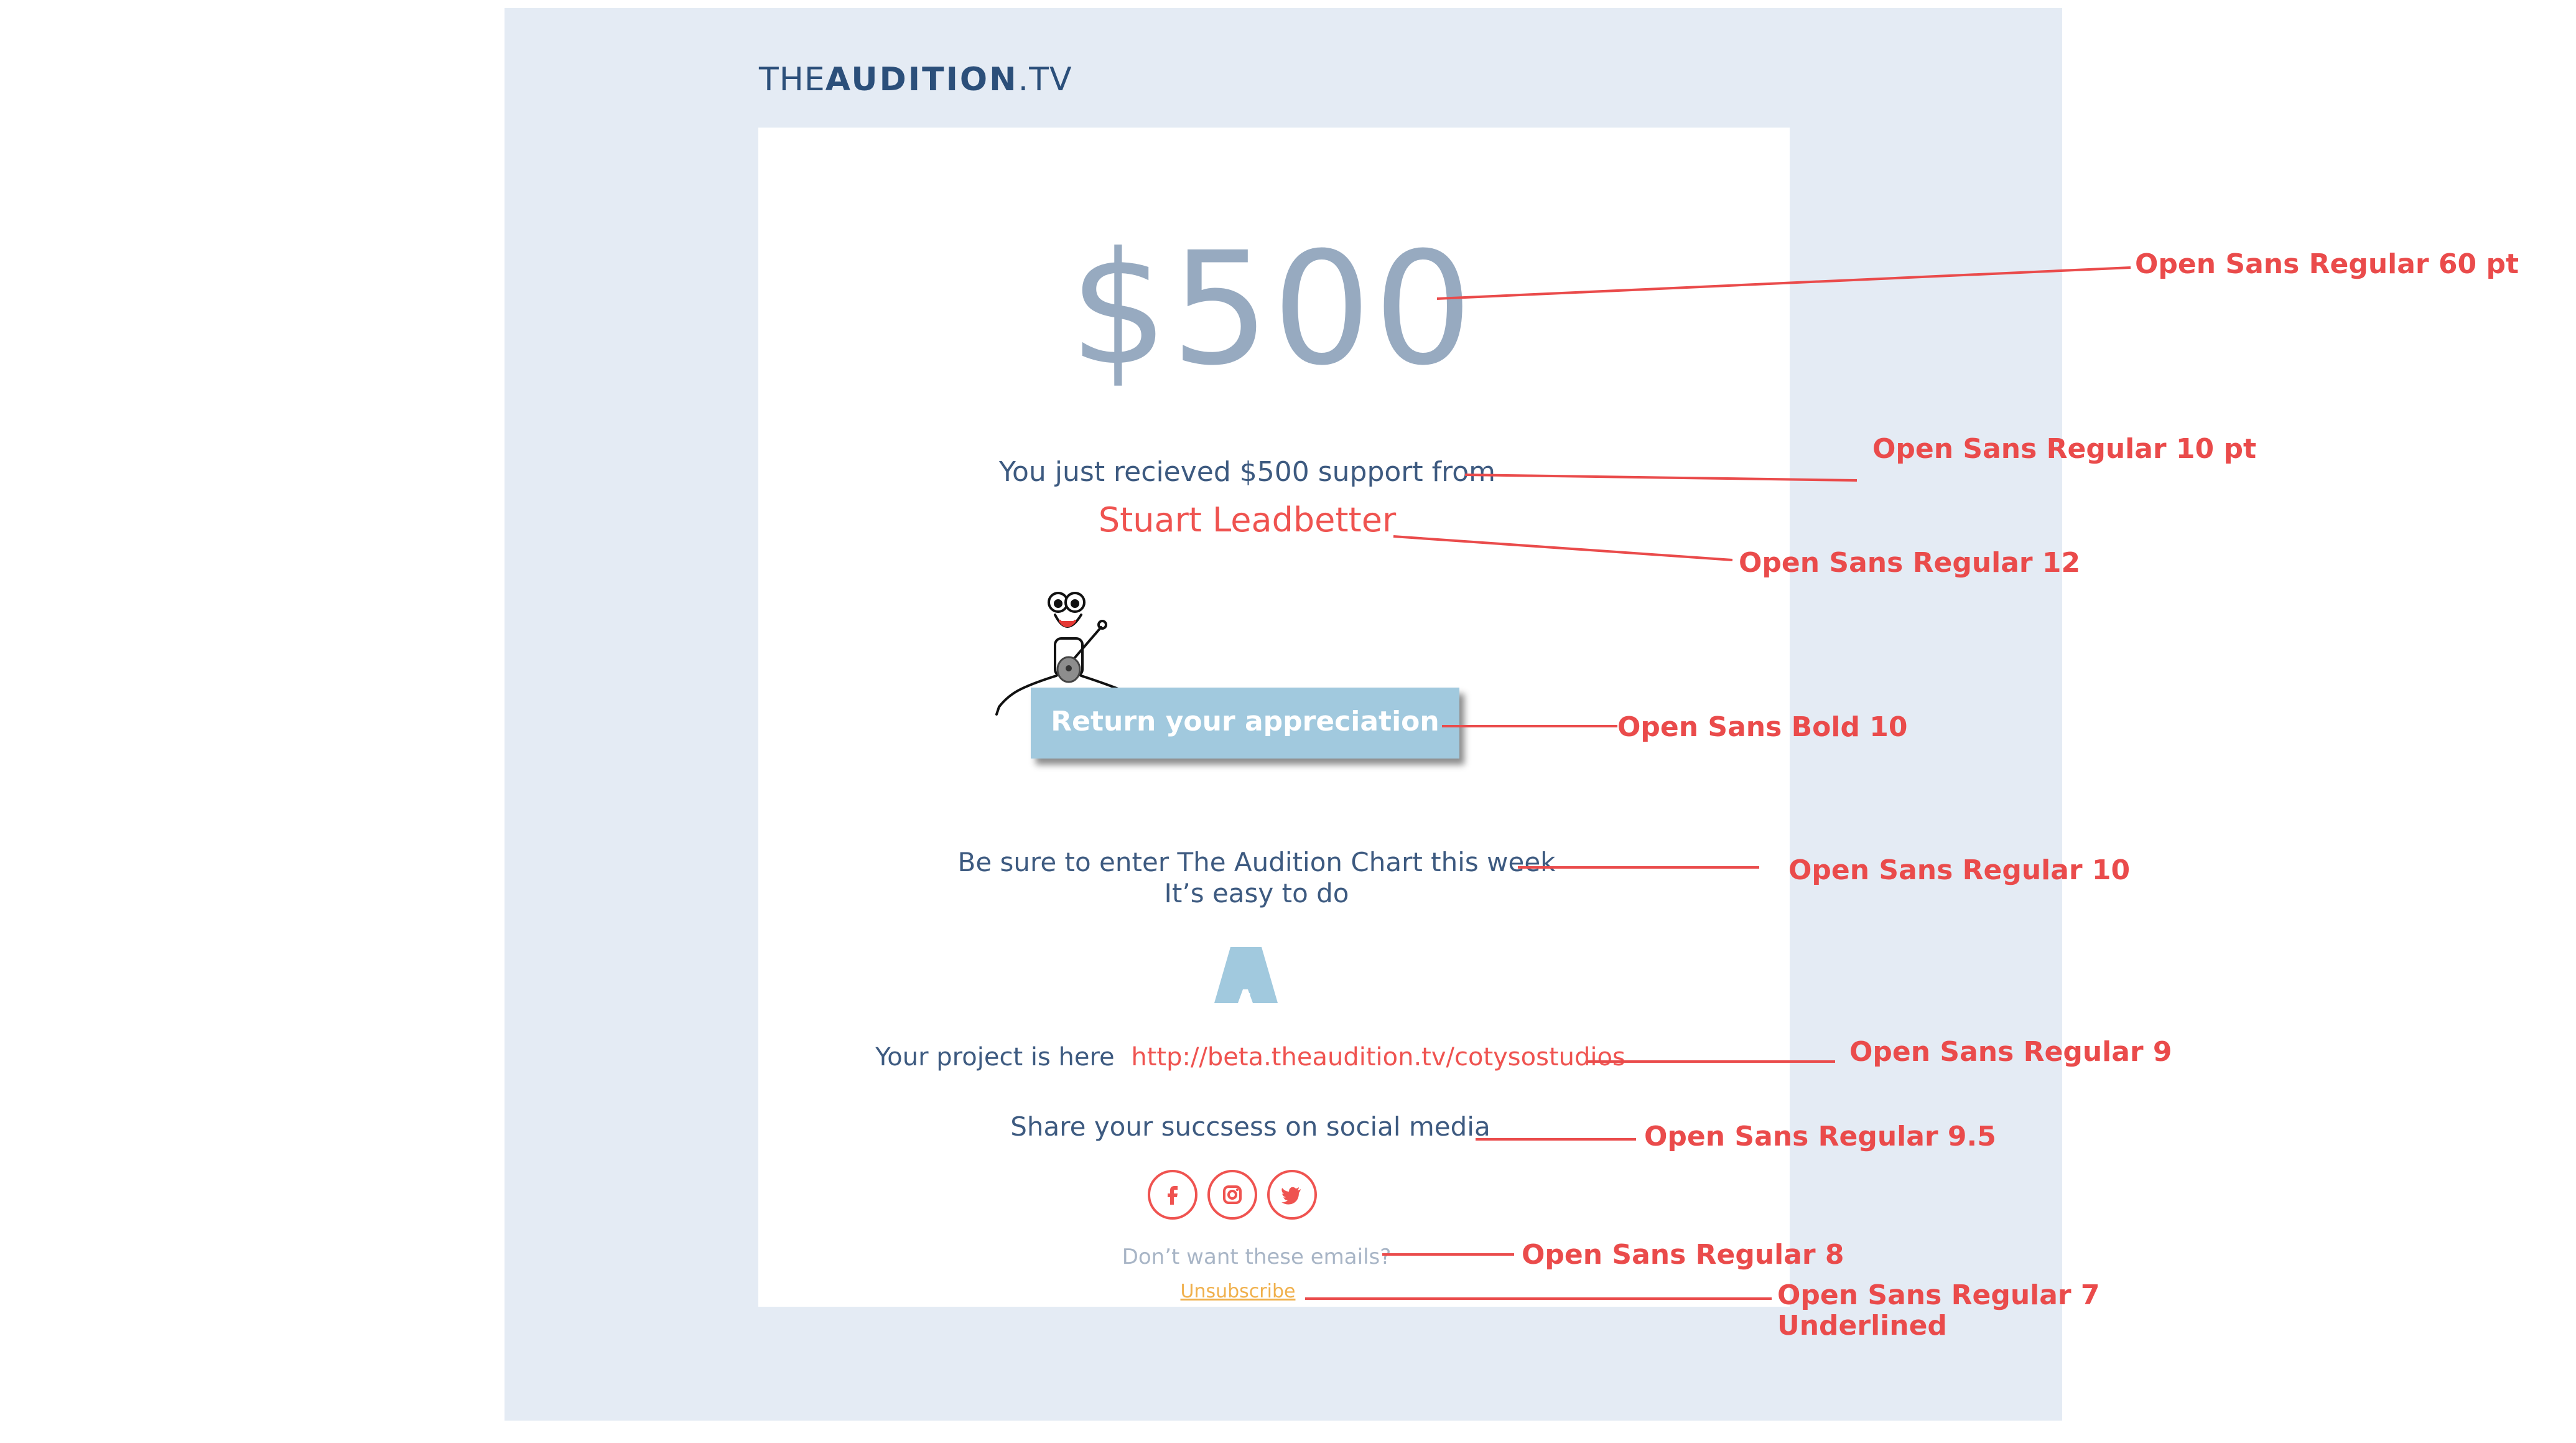 The width and height of the screenshot is (2576, 1443). Describe the element at coordinates (1683, 1255) in the screenshot. I see `annotation-dont-want-font: Open Sans Regular 8` at that location.